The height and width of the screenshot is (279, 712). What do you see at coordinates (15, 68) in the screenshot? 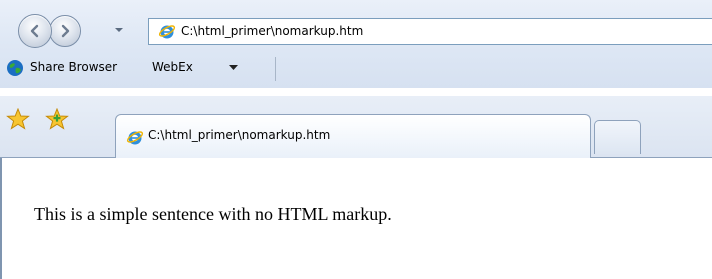
I see `globe-icon` at bounding box center [15, 68].